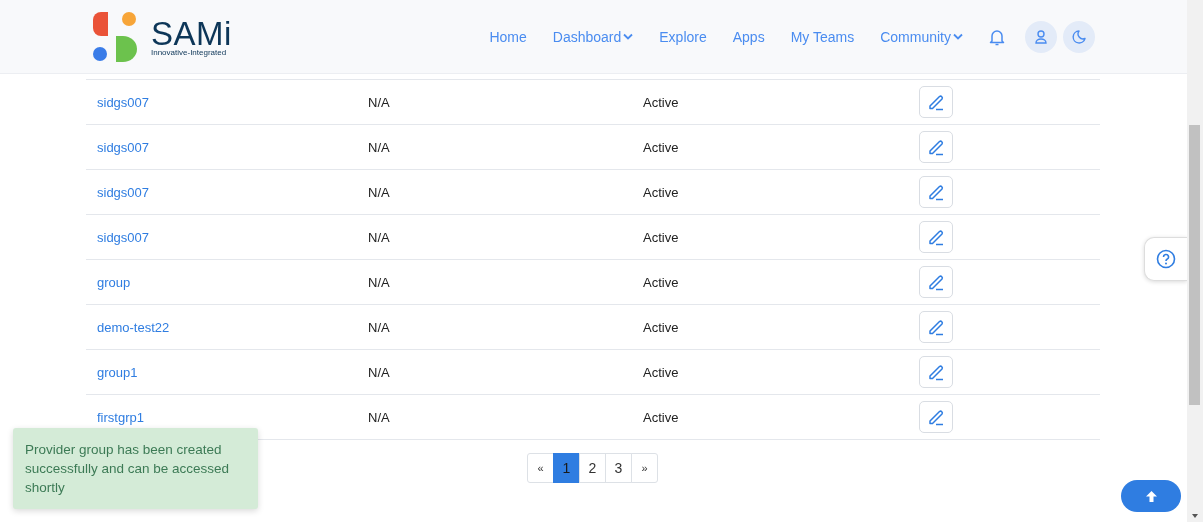 Image resolution: width=1203 pixels, height=522 pixels. What do you see at coordinates (618, 468) in the screenshot?
I see `page-button: 3` at bounding box center [618, 468].